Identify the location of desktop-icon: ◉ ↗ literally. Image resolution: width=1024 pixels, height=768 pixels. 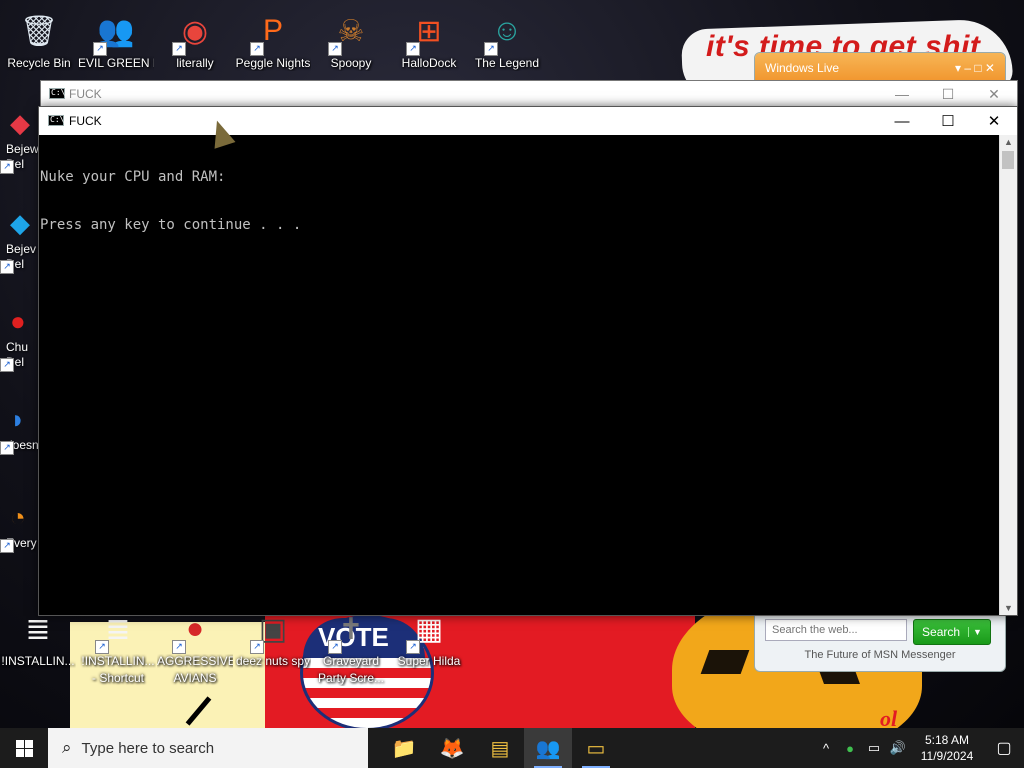
(195, 39).